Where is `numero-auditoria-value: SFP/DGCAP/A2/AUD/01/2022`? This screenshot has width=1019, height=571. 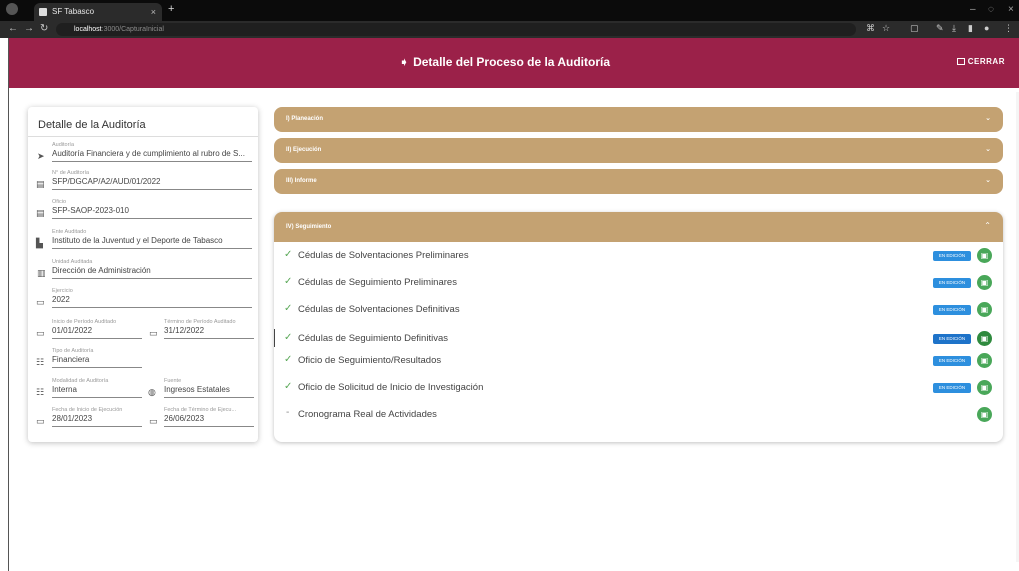 numero-auditoria-value: SFP/DGCAP/A2/AUD/01/2022 is located at coordinates (106, 181).